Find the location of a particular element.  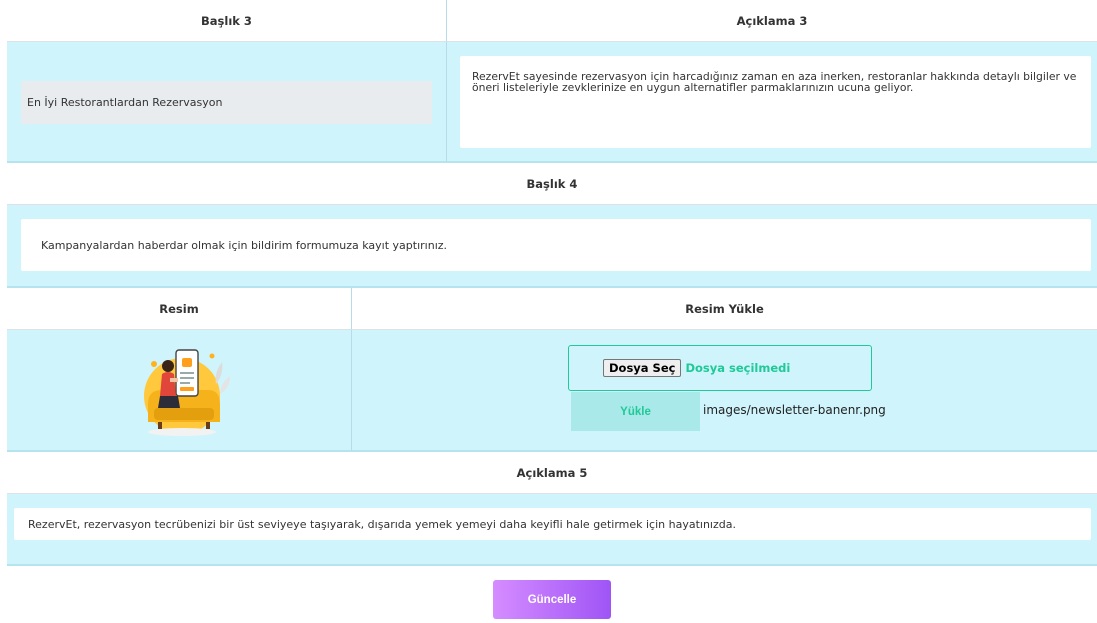

image-path-text: images/newsletter-banenr.png is located at coordinates (794, 410).